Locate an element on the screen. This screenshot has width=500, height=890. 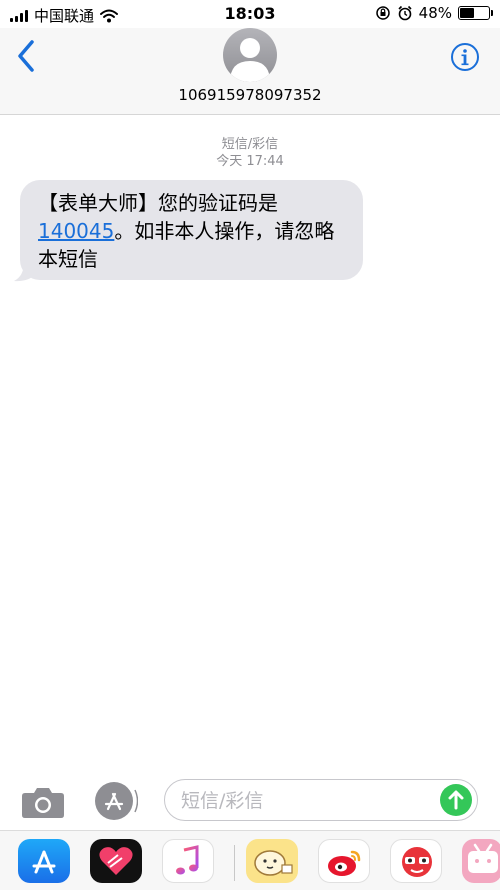
red-face-icon is located at coordinates (417, 862).